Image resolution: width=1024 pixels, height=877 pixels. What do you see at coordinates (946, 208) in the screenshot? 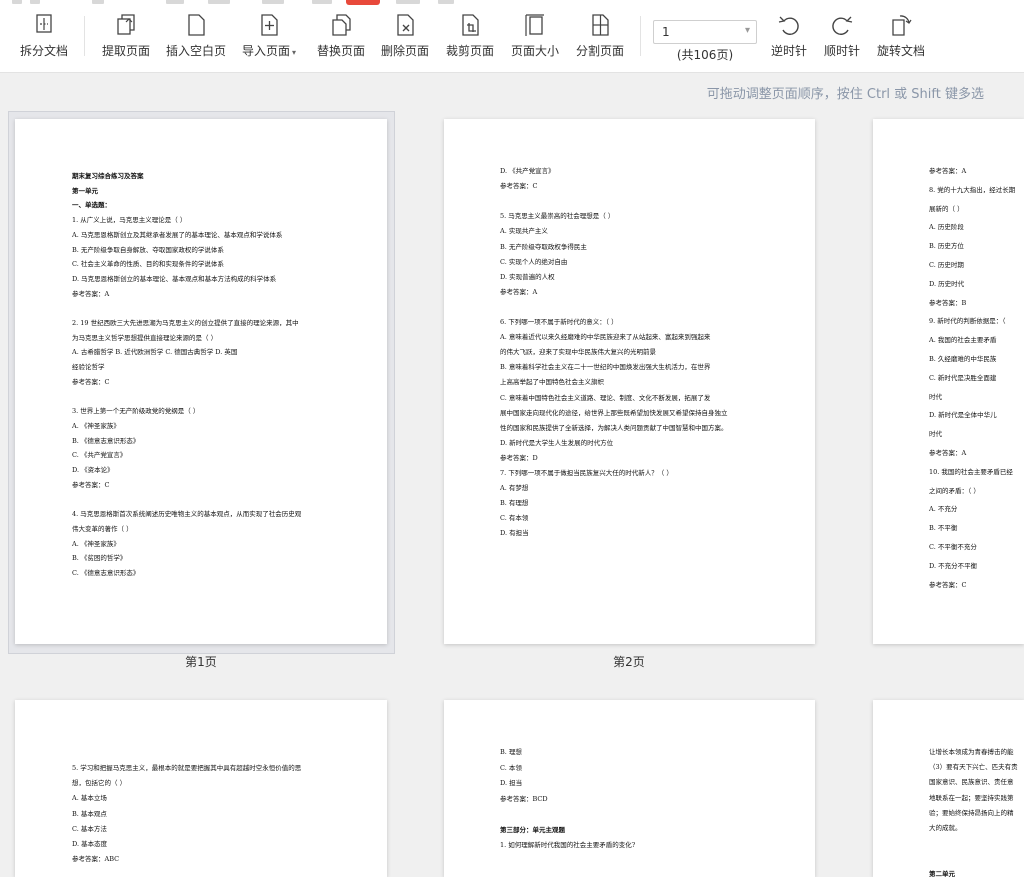
I see `page-text-line: 展新的（ ）` at bounding box center [946, 208].